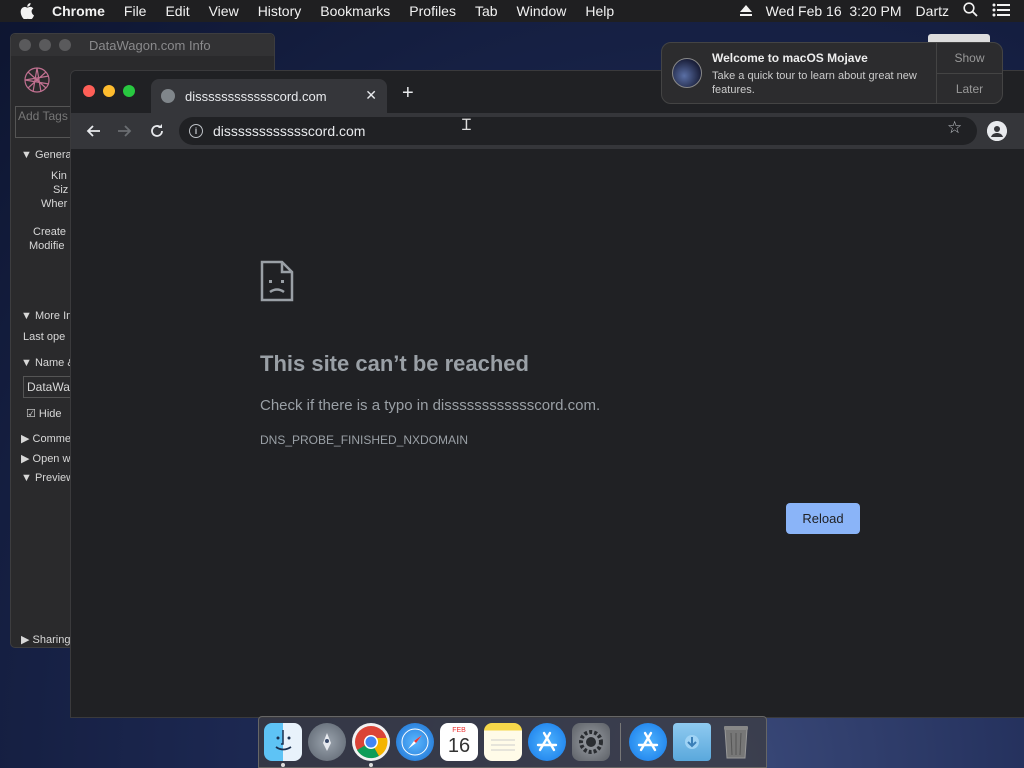 Image resolution: width=1024 pixels, height=768 pixels. What do you see at coordinates (692, 742) in the screenshot?
I see `downloads-folder-icon` at bounding box center [692, 742].